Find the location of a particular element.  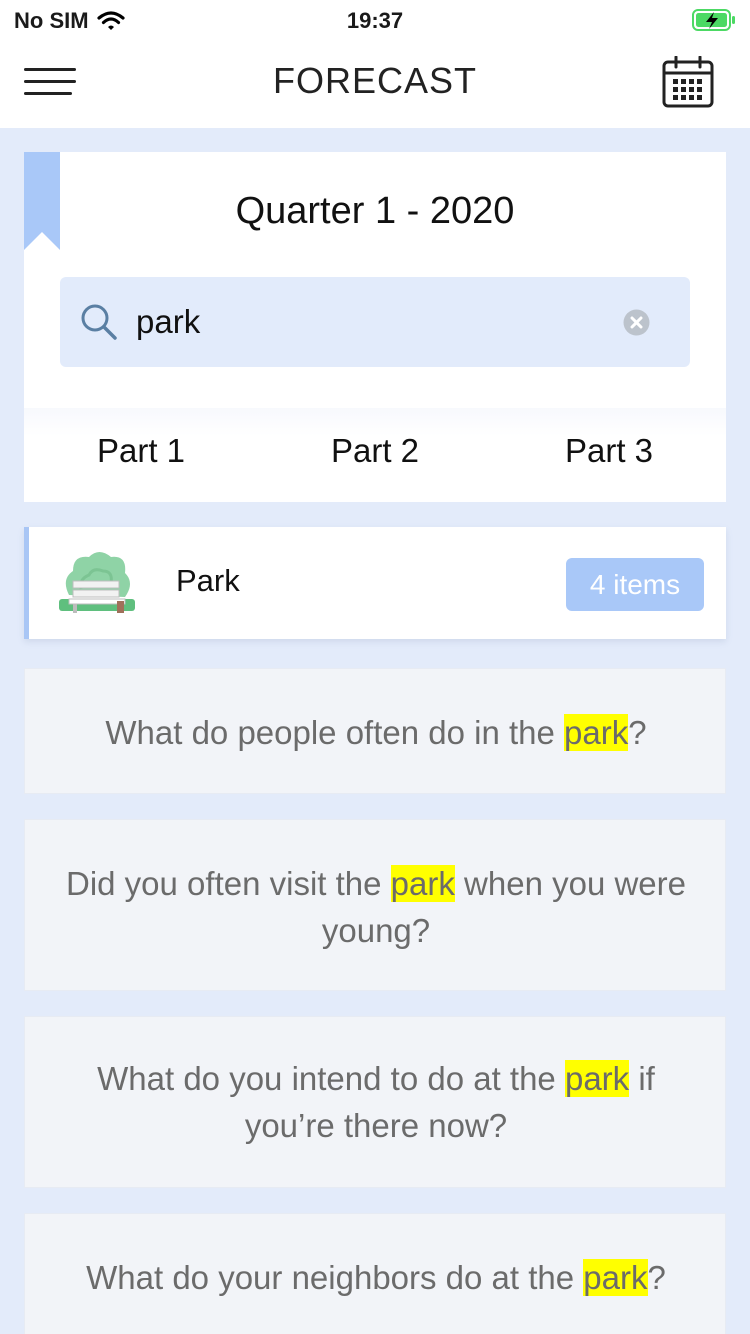

question-text: What do people often do in the park? is located at coordinates (376, 732).